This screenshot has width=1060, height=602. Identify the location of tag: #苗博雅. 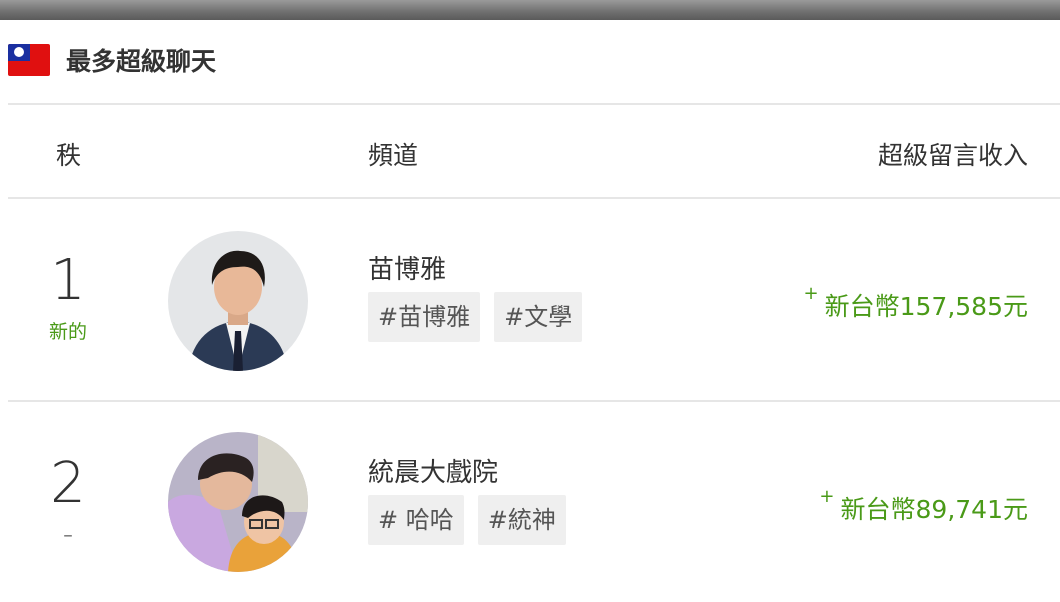
(424, 317).